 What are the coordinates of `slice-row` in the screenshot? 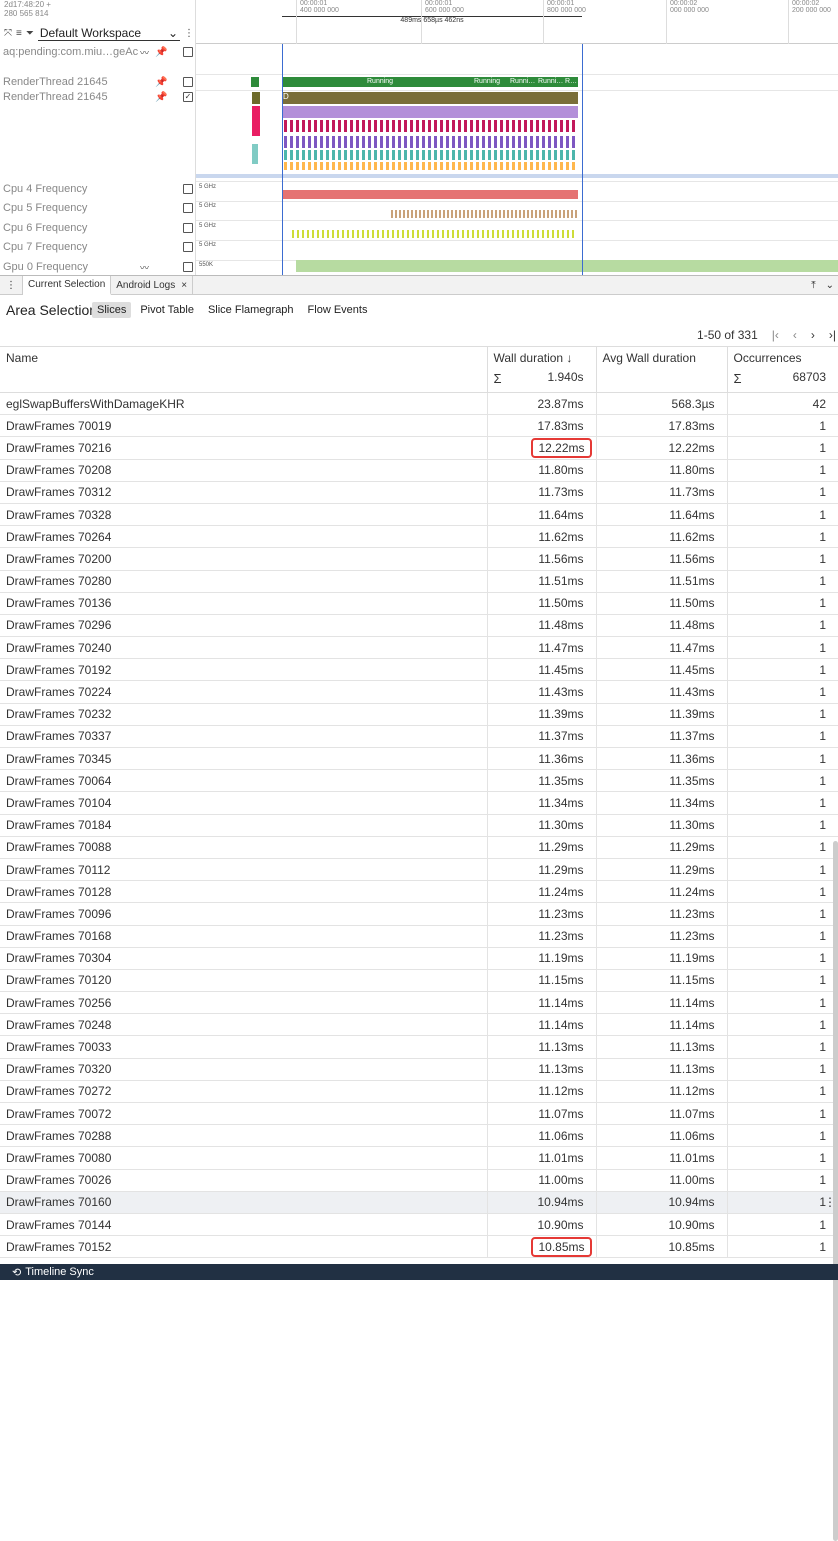 It's located at (430, 112).